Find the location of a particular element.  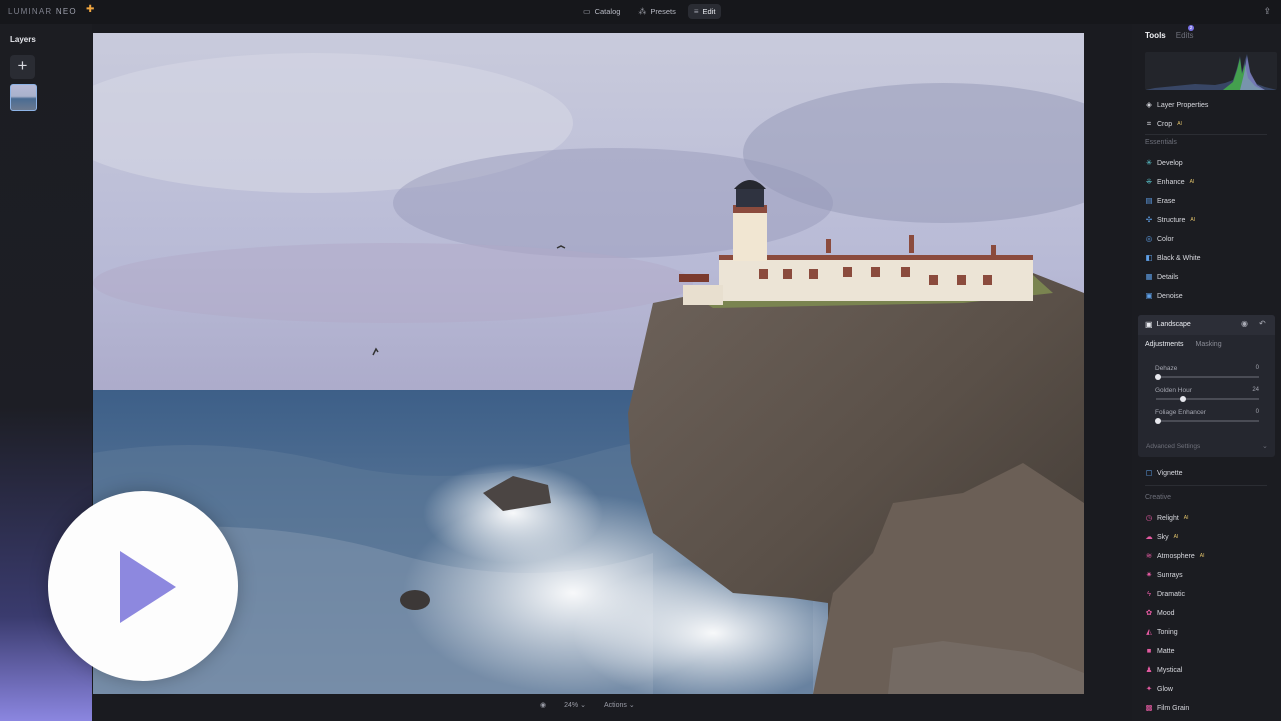

top-nav: ▭ Catalog ⁂ Presets ≡ Edit is located at coordinates (649, 11).